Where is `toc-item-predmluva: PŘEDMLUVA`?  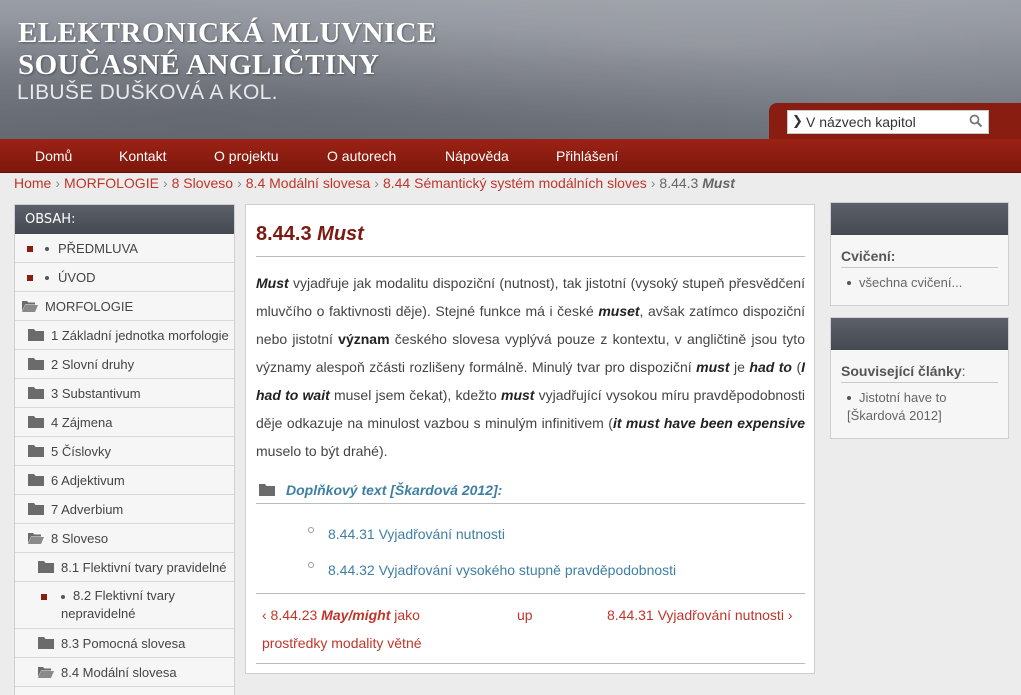
toc-item-predmluva: PŘEDMLUVA is located at coordinates (124, 248).